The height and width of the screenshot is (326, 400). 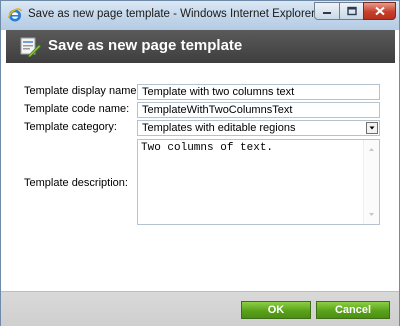 What do you see at coordinates (371, 149) in the screenshot?
I see `scroll-up-icon` at bounding box center [371, 149].